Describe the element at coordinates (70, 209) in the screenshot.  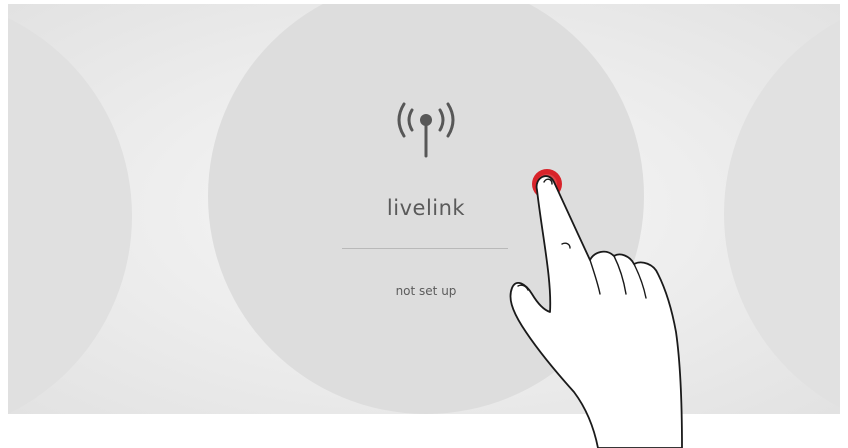
I see `previous-tile` at that location.